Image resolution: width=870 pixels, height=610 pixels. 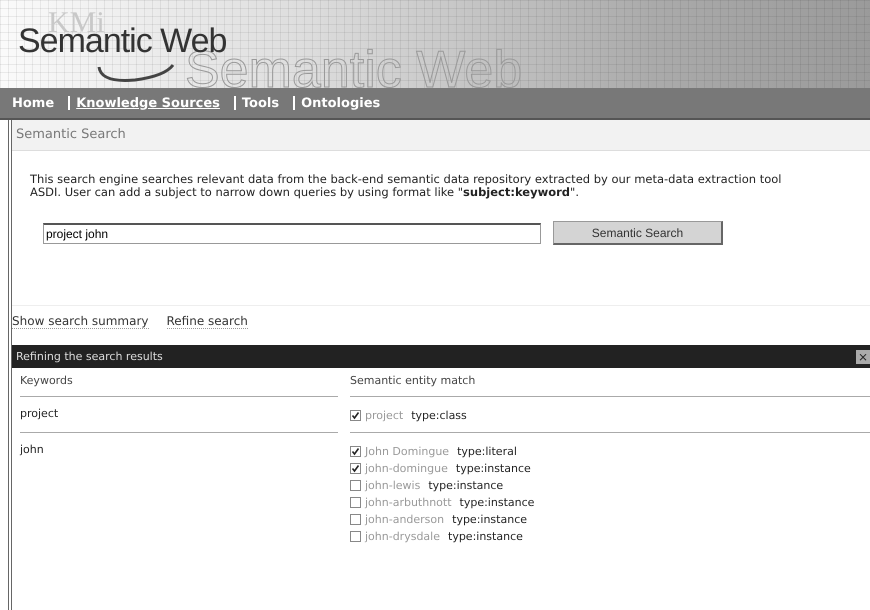 What do you see at coordinates (439, 415) in the screenshot?
I see `entity-type: type:class` at bounding box center [439, 415].